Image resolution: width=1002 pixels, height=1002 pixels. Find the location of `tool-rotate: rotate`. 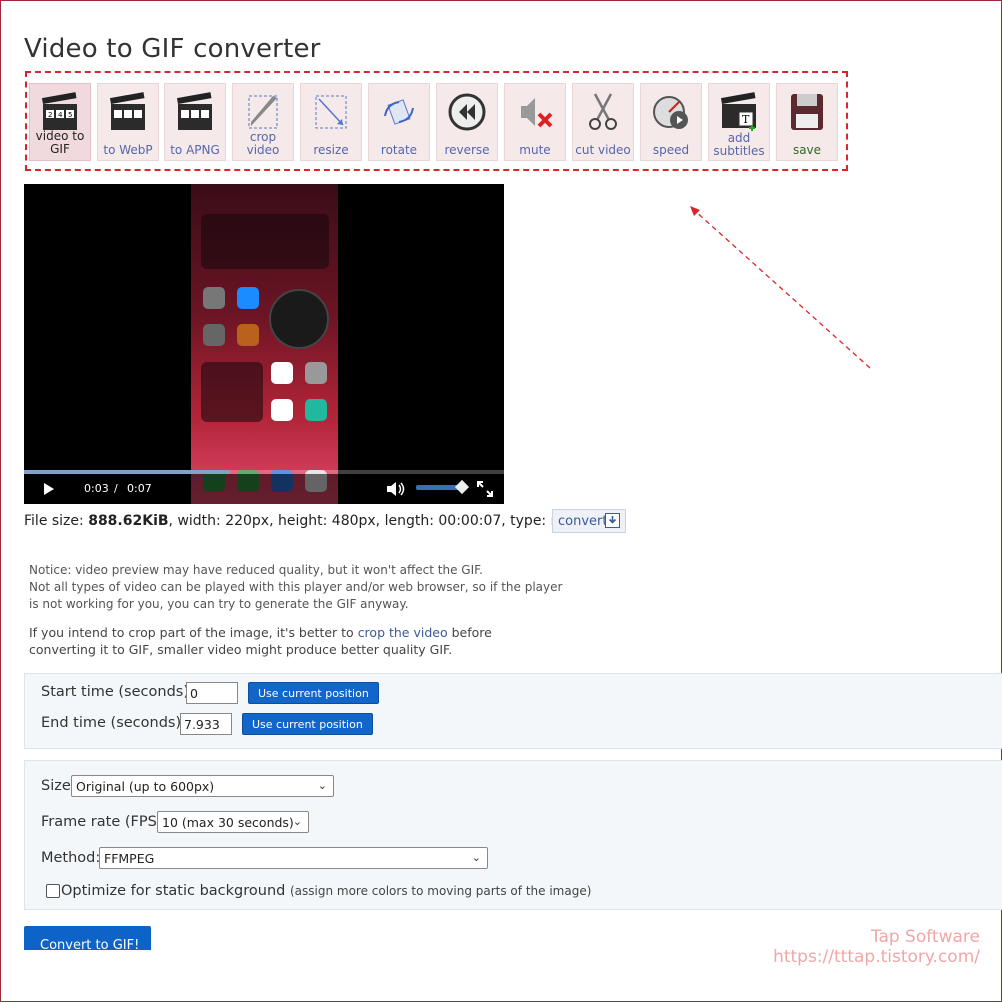

tool-rotate: rotate is located at coordinates (399, 122).